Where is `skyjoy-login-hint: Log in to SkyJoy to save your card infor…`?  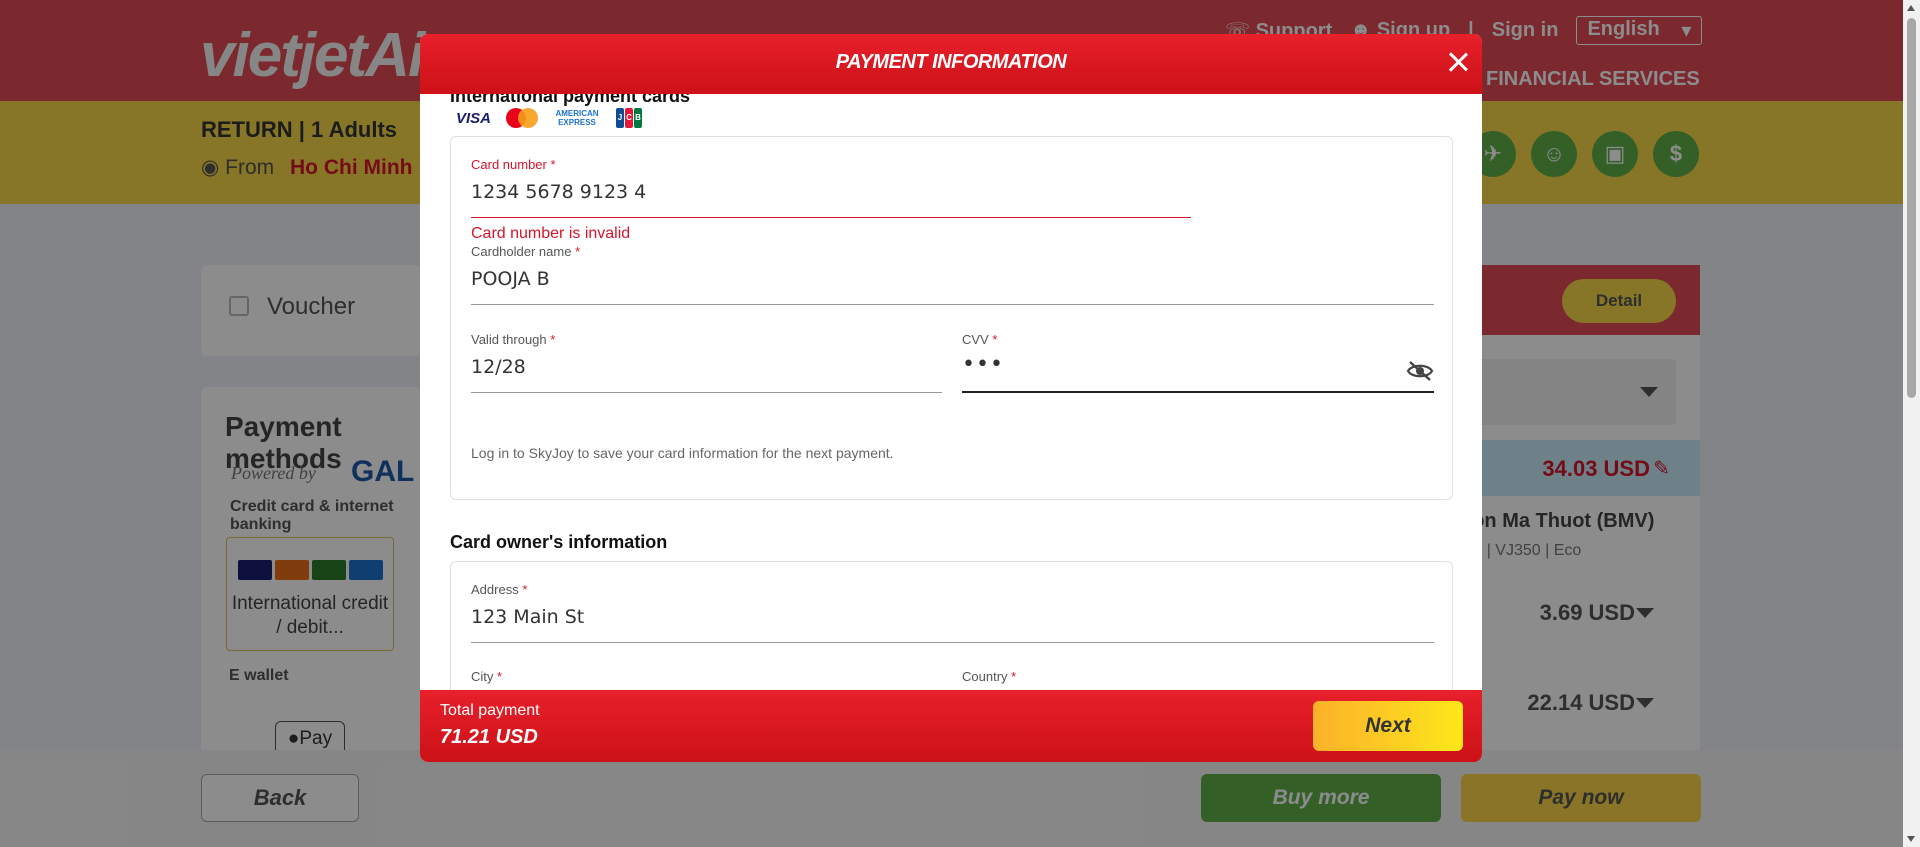 skyjoy-login-hint: Log in to SkyJoy to save your card infor… is located at coordinates (682, 453).